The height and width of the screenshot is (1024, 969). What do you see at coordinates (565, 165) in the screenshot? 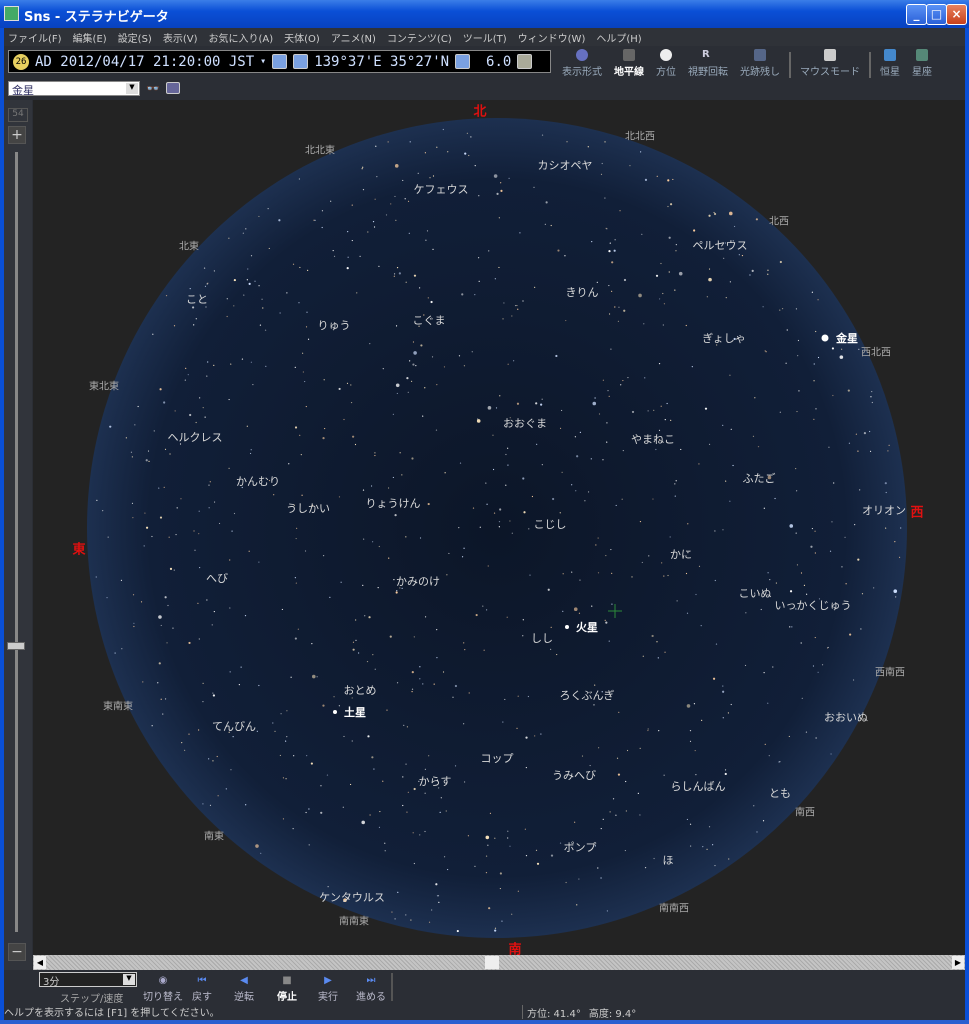
I see `constellation-label: カシオペヤ` at bounding box center [565, 165].